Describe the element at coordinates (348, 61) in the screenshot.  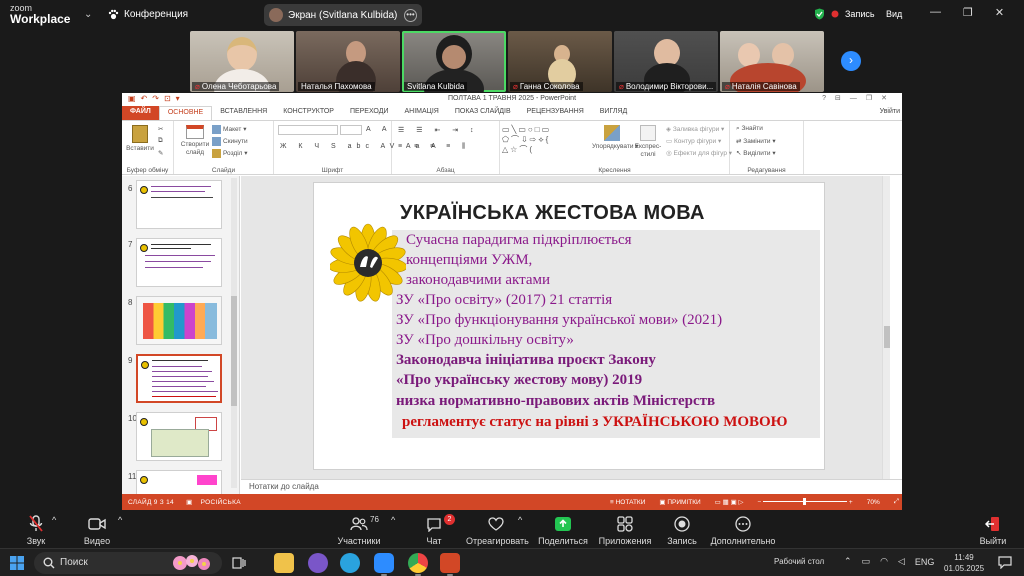
I see `participant-tile: Наталья Пахомова` at that location.